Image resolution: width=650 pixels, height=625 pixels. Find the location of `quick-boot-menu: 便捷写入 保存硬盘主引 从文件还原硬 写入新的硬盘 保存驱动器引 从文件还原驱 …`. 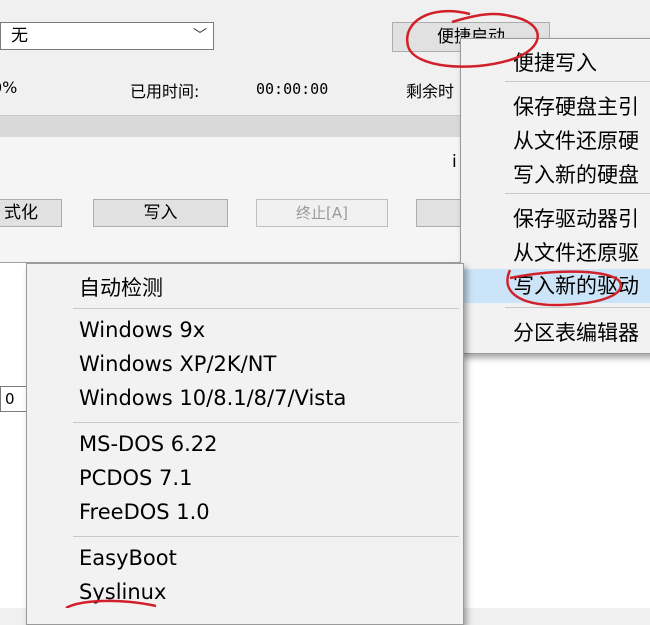

quick-boot-menu: 便捷写入 保存硬盘主引 从文件还原硬 写入新的硬盘 保存驱动器引 从文件还原驱 … is located at coordinates (555, 196).